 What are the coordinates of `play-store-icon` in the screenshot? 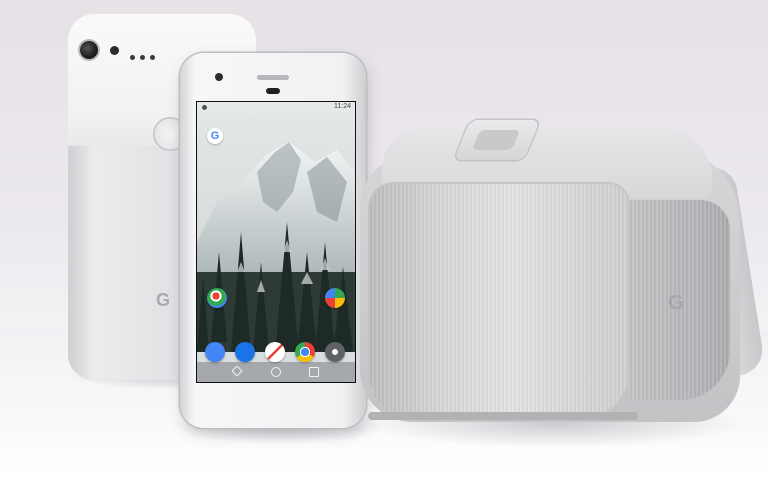 It's located at (335, 298).